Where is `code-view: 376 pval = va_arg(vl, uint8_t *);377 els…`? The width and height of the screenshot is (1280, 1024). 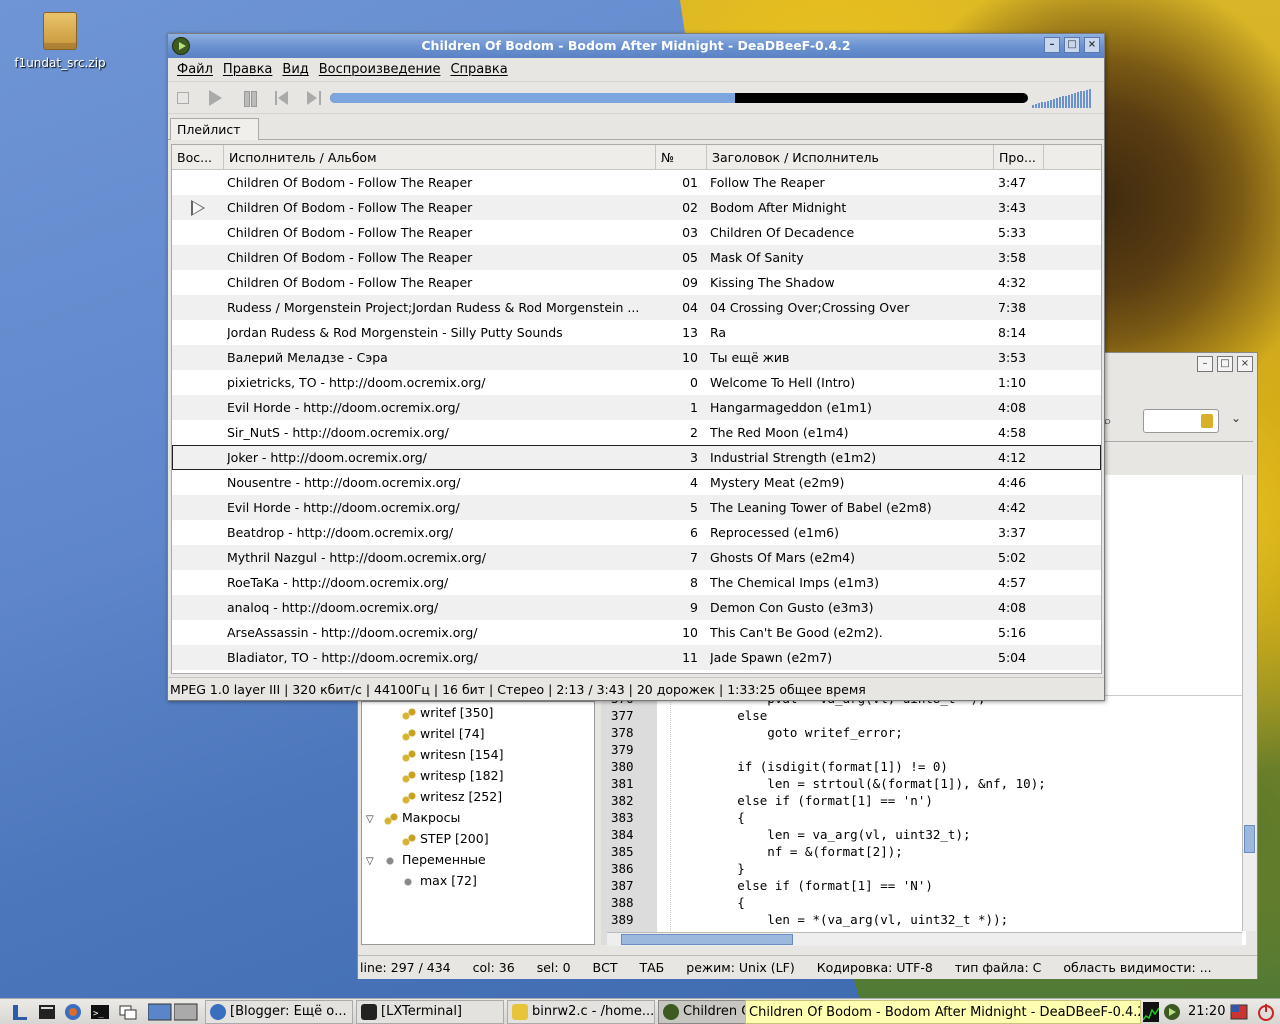 code-view: 376 pval = va_arg(vl, uint8_t *);377 els… is located at coordinates (923, 820).